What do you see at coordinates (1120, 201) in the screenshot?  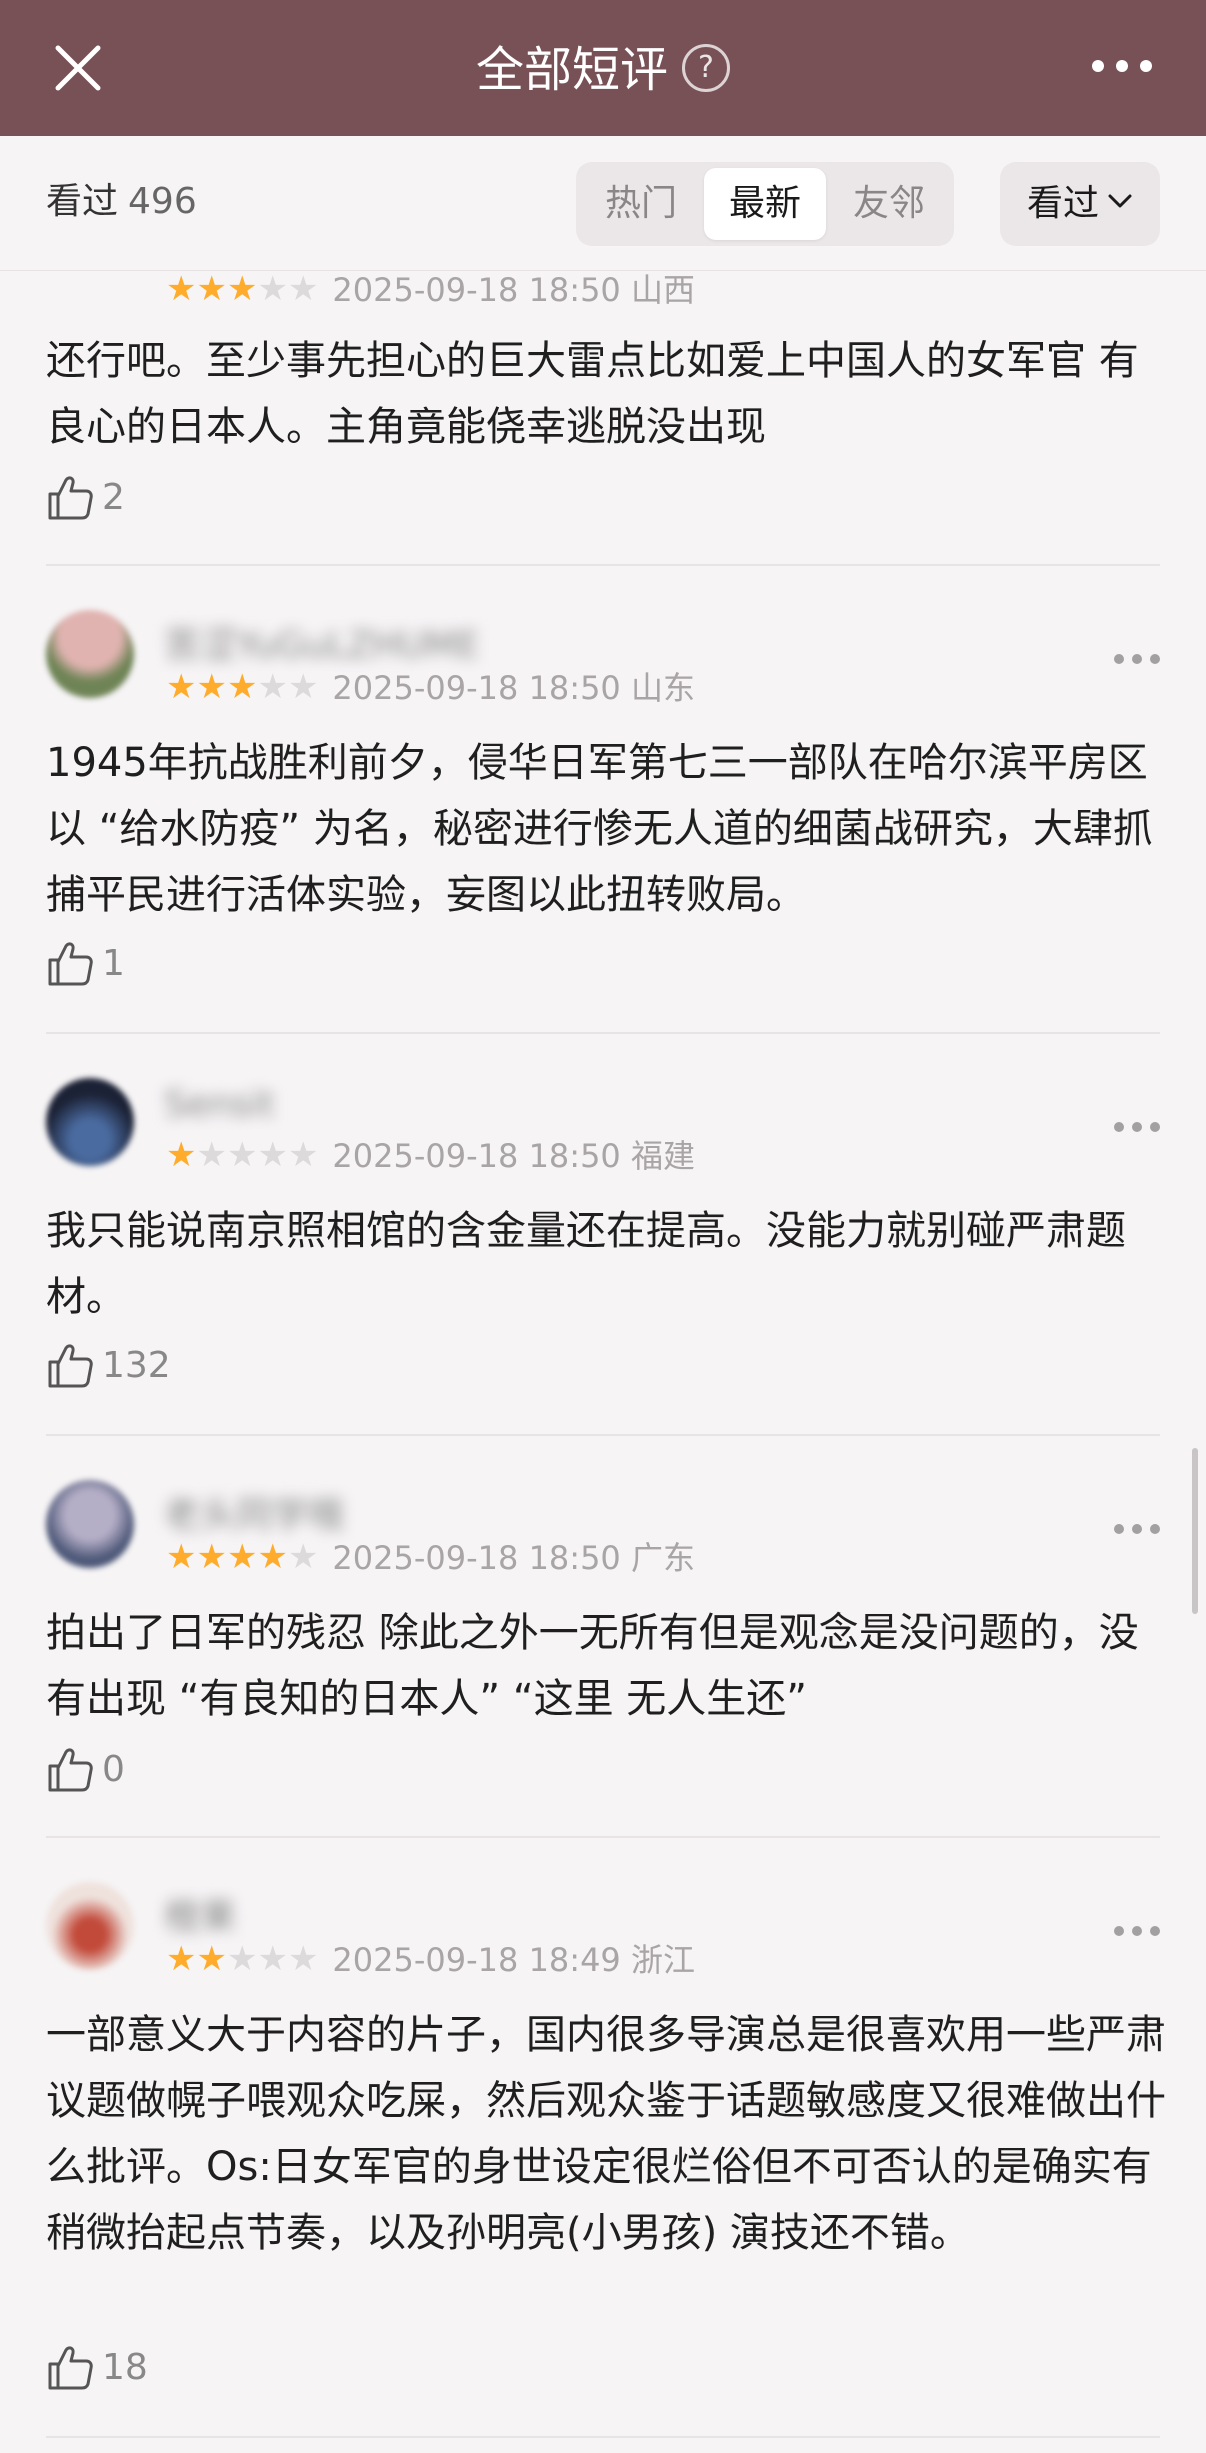 I see `chevron-down-icon` at bounding box center [1120, 201].